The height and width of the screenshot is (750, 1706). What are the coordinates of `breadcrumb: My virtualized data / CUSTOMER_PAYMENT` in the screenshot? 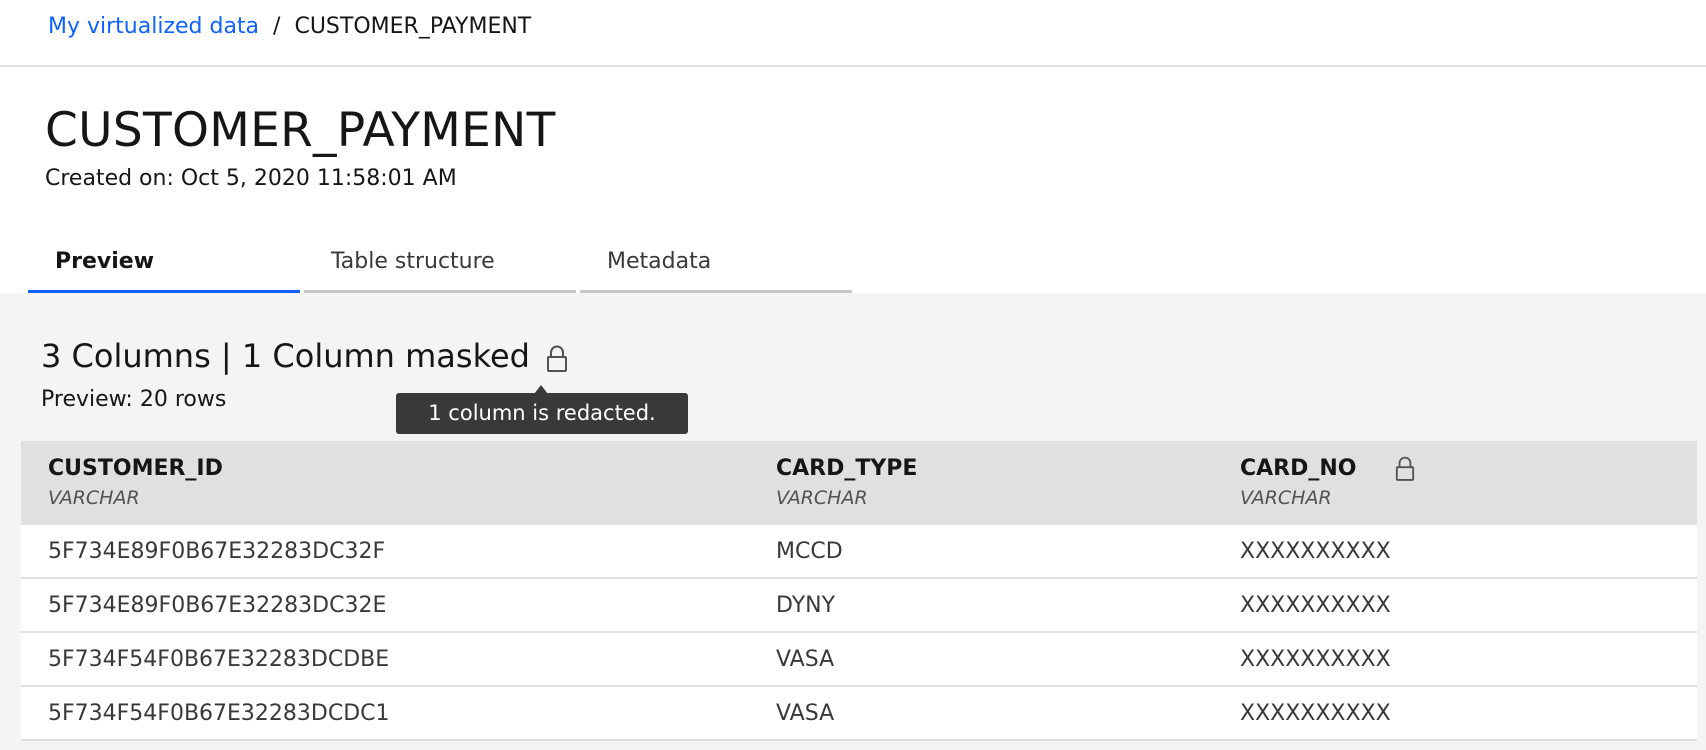 It's located at (289, 26).